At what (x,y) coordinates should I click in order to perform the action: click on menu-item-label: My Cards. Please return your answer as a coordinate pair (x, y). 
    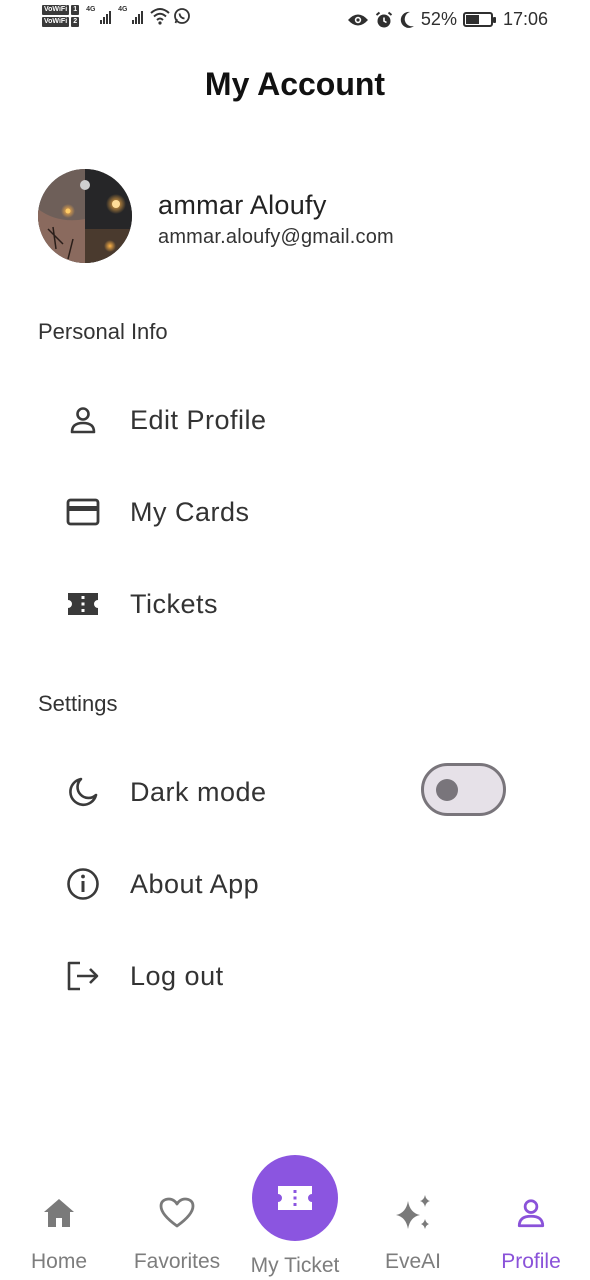
    Looking at the image, I should click on (190, 511).